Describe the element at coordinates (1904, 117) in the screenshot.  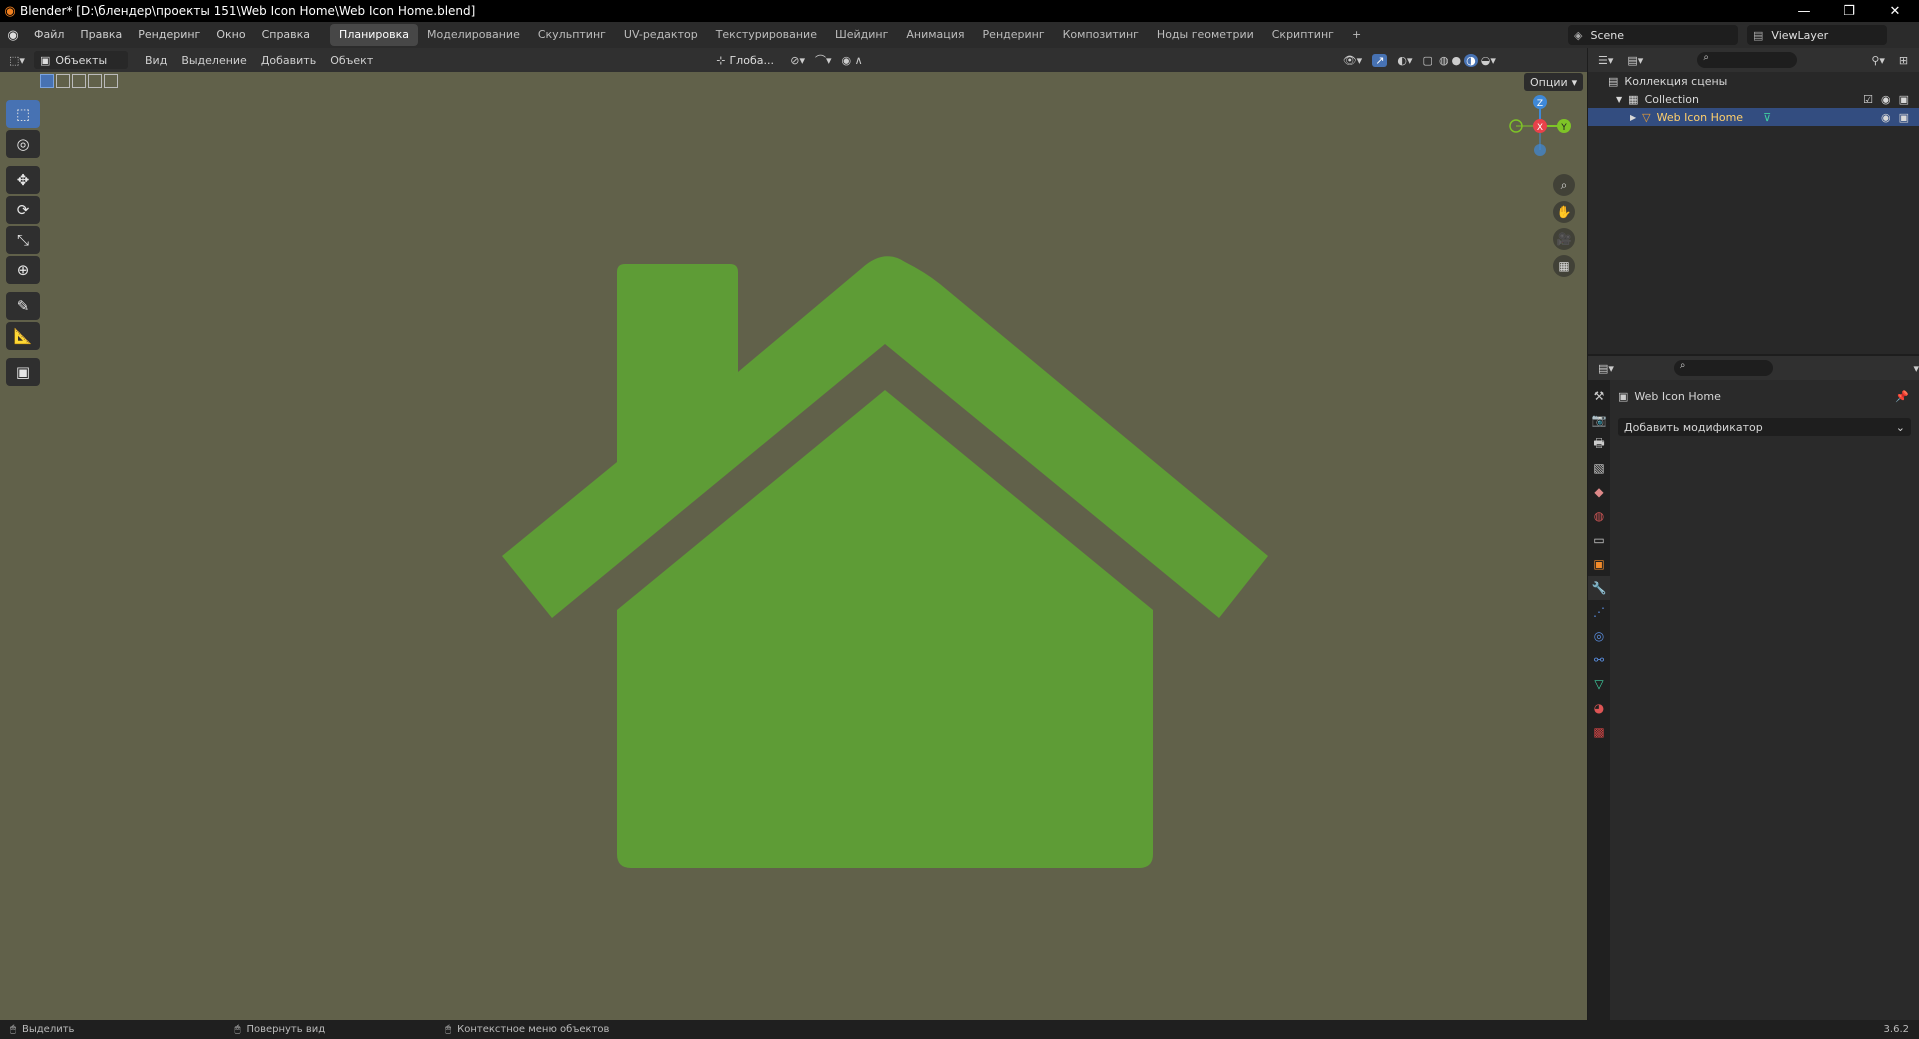
I see `object-render-icon: ▣` at that location.